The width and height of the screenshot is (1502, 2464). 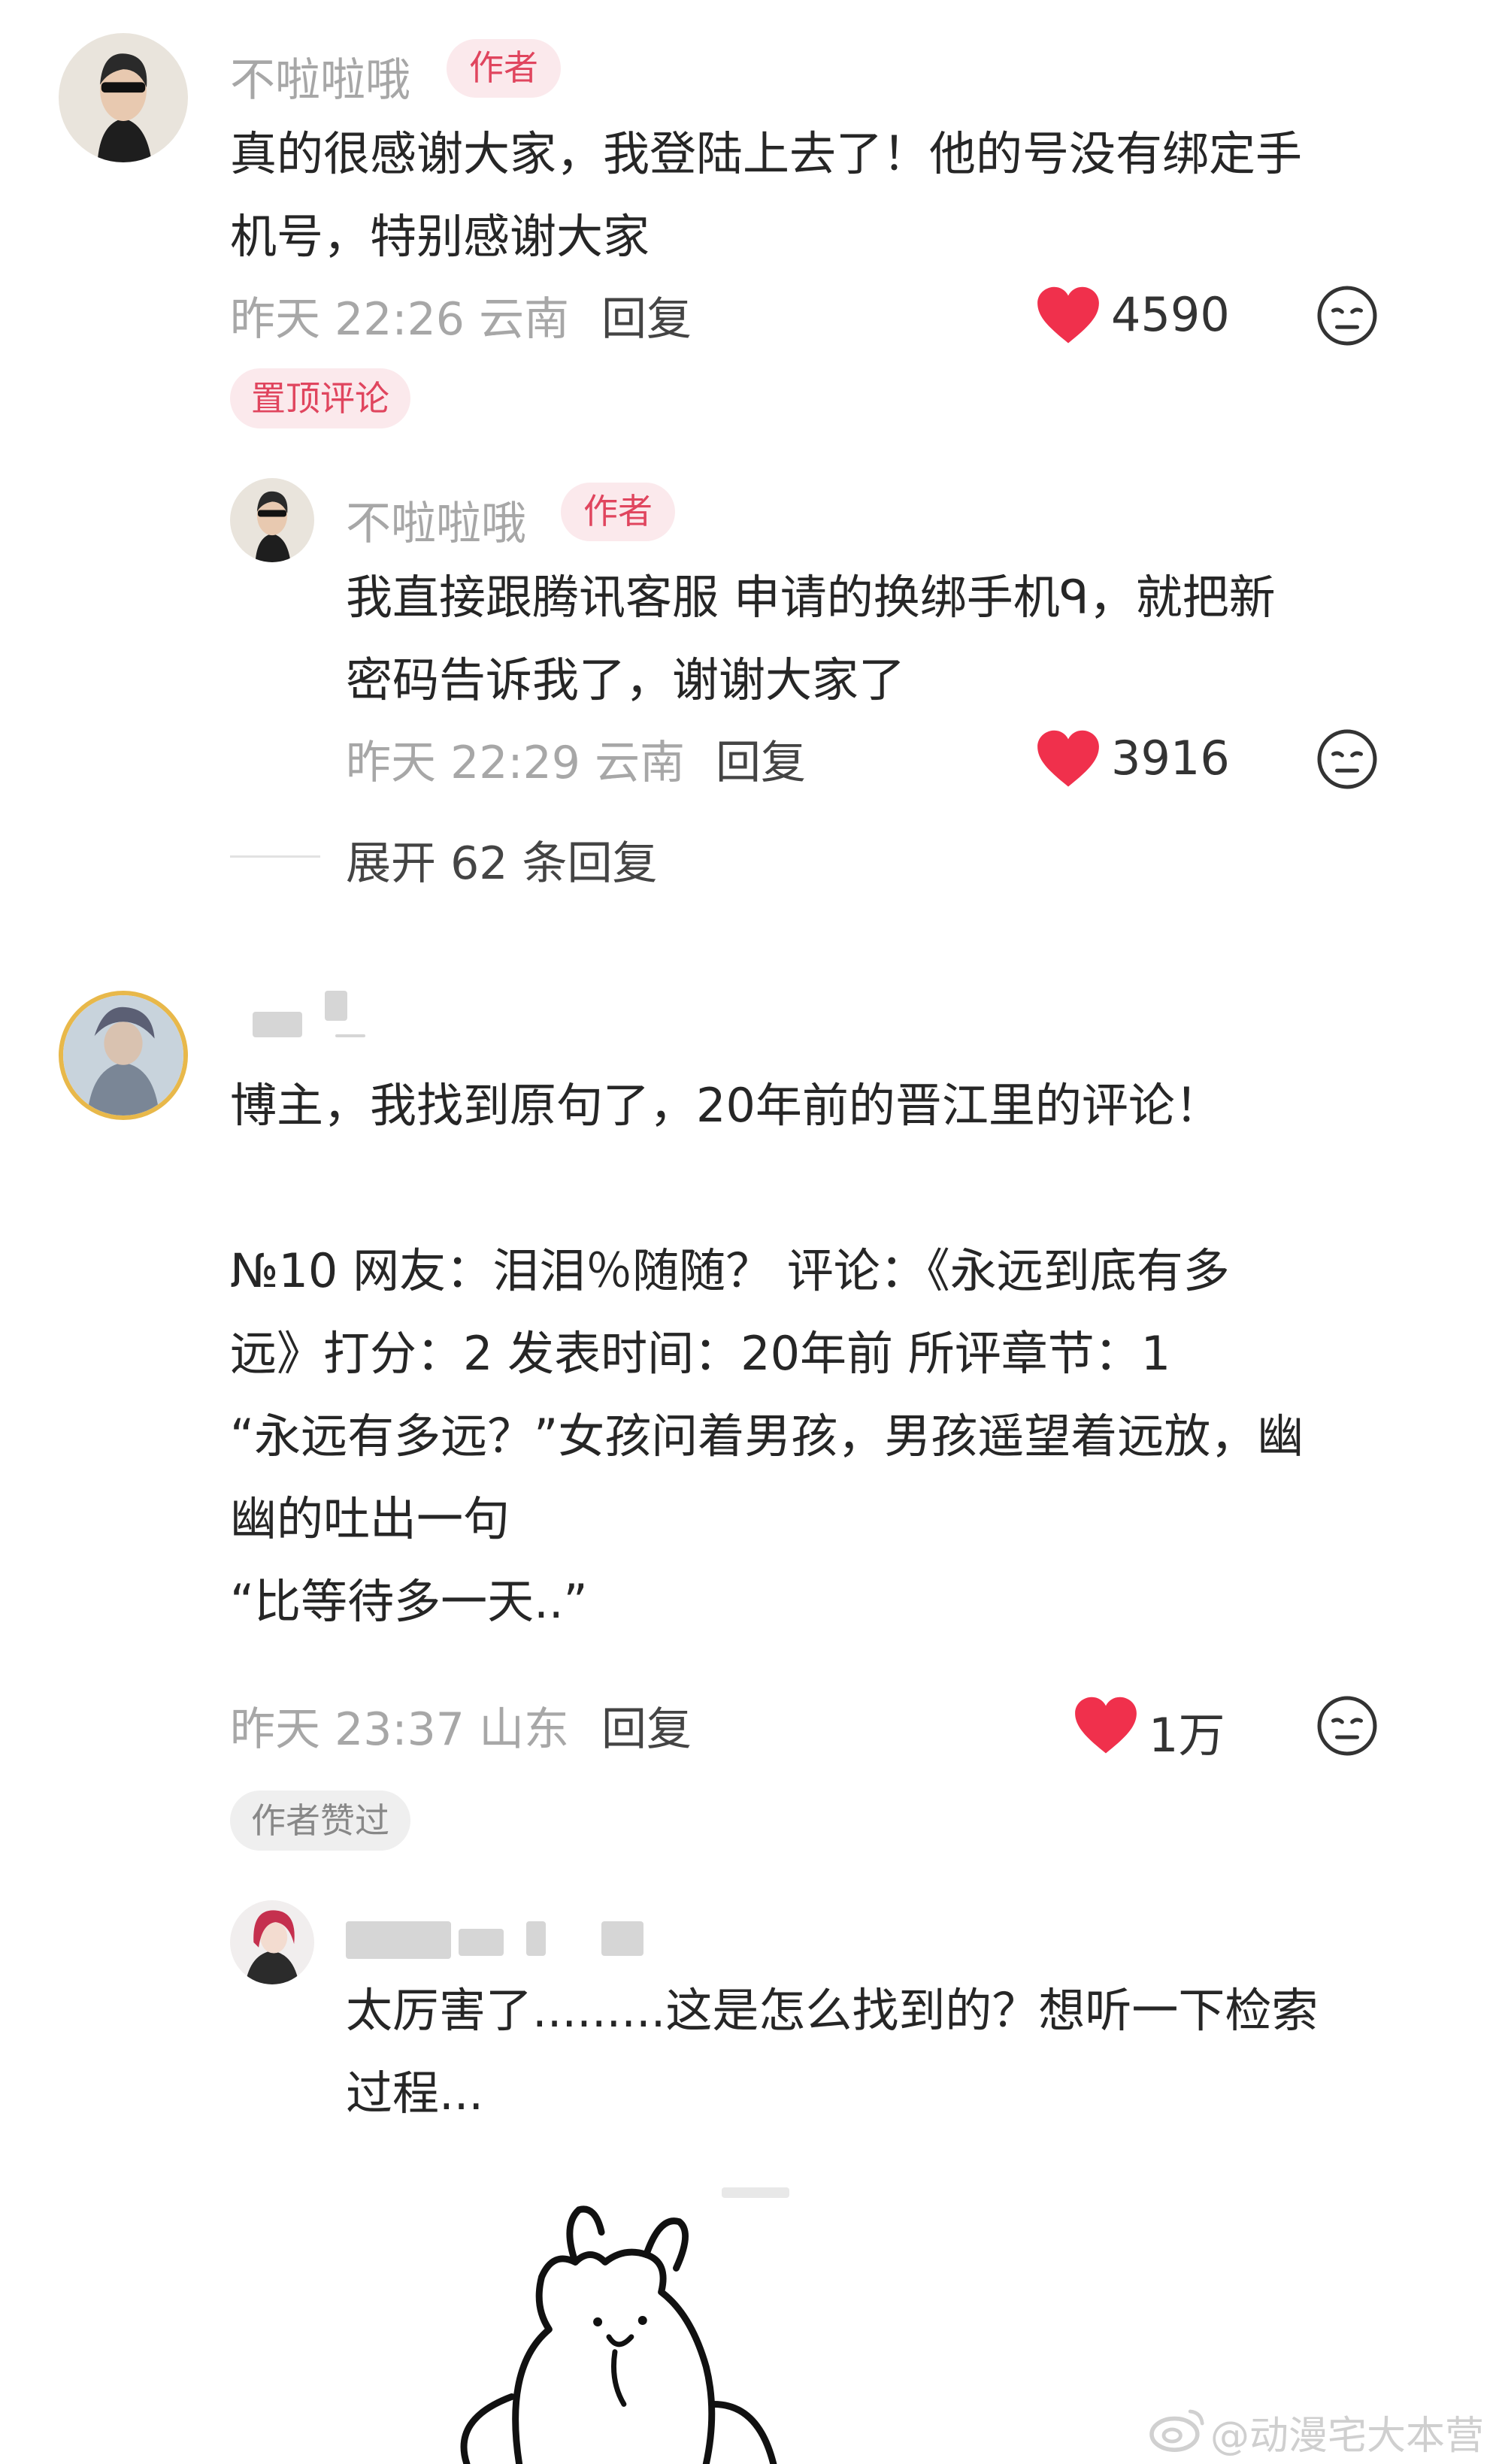 I want to click on comment-meta: 昨天 22:29 云南, so click(x=515, y=759).